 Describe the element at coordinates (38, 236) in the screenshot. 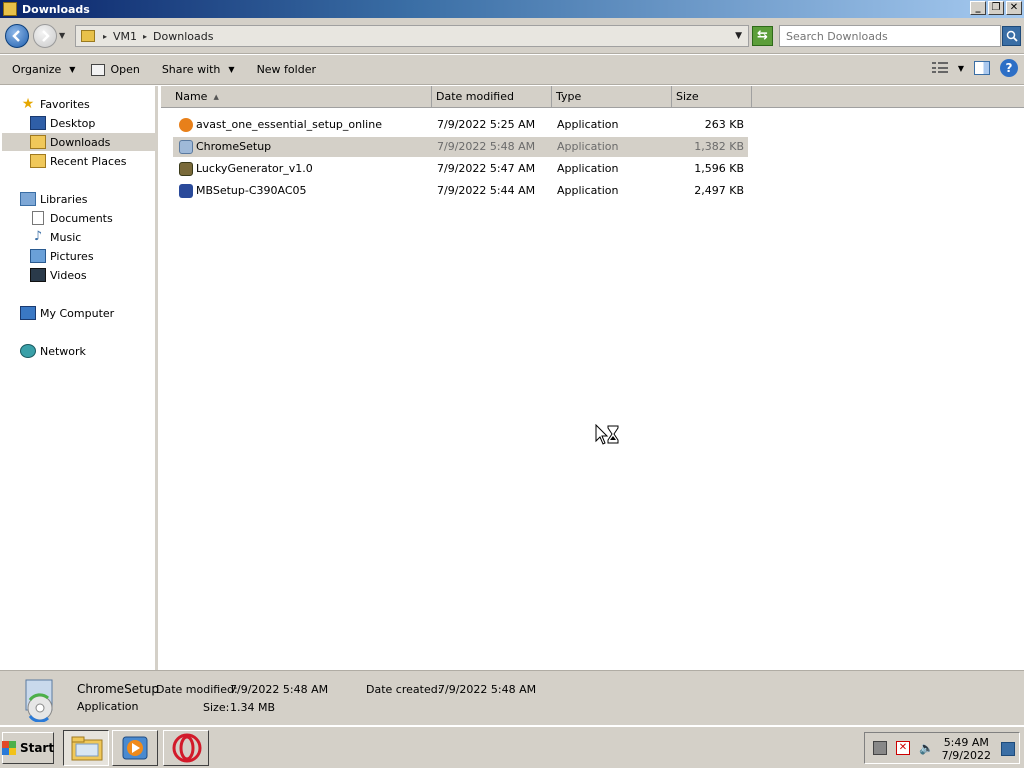

I see `music-note-icon: ♪` at that location.